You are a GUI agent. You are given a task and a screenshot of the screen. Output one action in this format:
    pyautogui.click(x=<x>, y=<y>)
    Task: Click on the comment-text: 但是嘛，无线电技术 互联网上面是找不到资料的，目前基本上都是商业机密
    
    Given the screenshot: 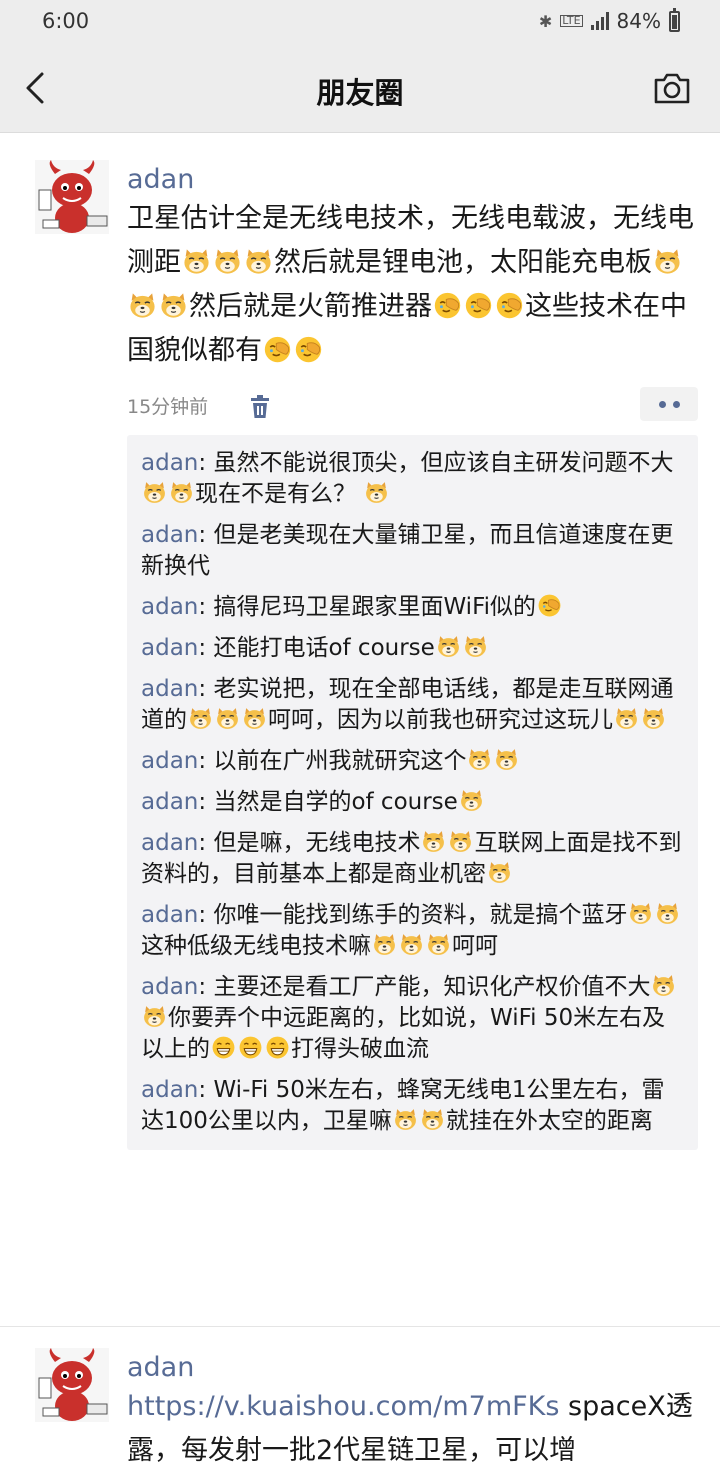 What is the action you would take?
    pyautogui.click(x=411, y=858)
    